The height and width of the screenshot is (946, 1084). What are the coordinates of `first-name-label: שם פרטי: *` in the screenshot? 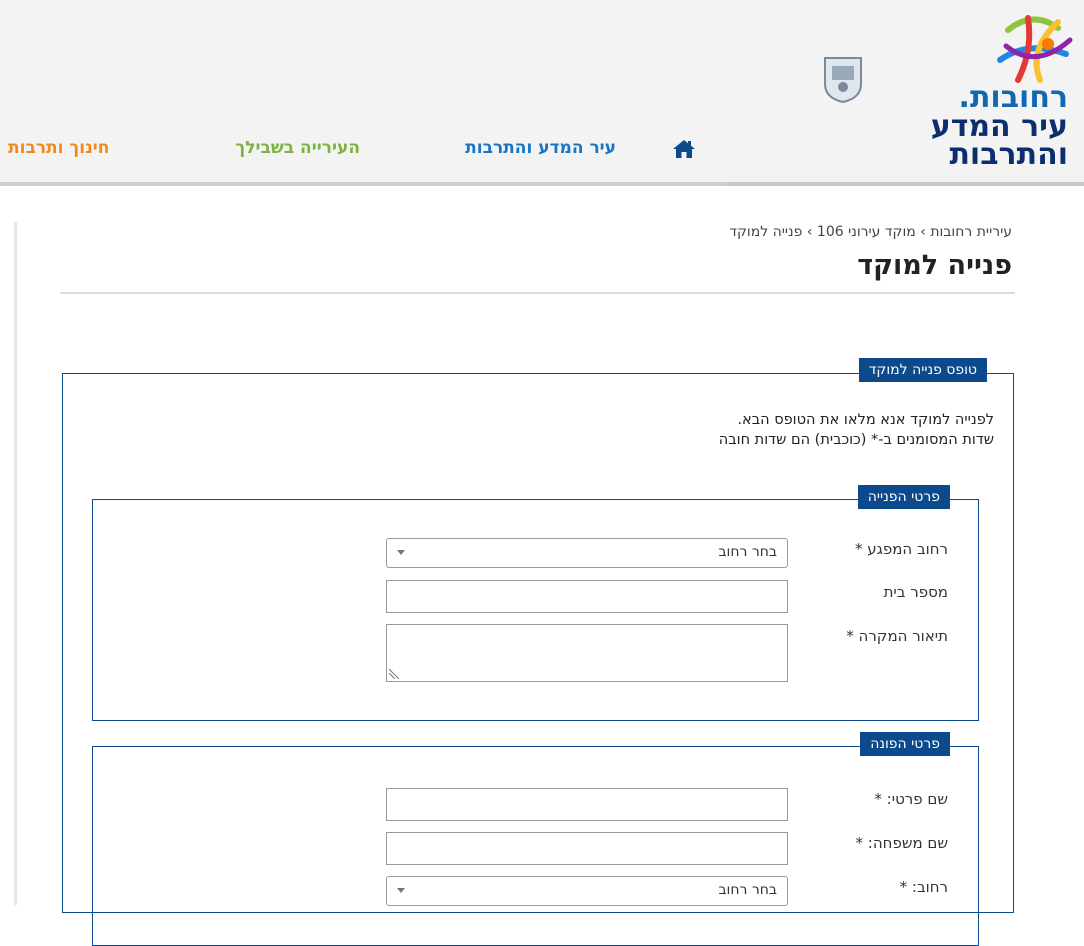 It's located at (911, 799).